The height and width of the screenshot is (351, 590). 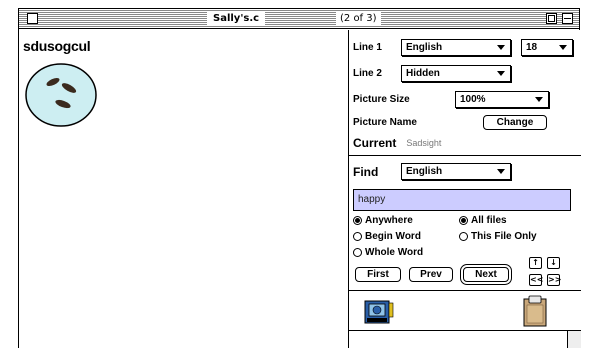 I want to click on picture-size-value: 100%, so click(x=473, y=99).